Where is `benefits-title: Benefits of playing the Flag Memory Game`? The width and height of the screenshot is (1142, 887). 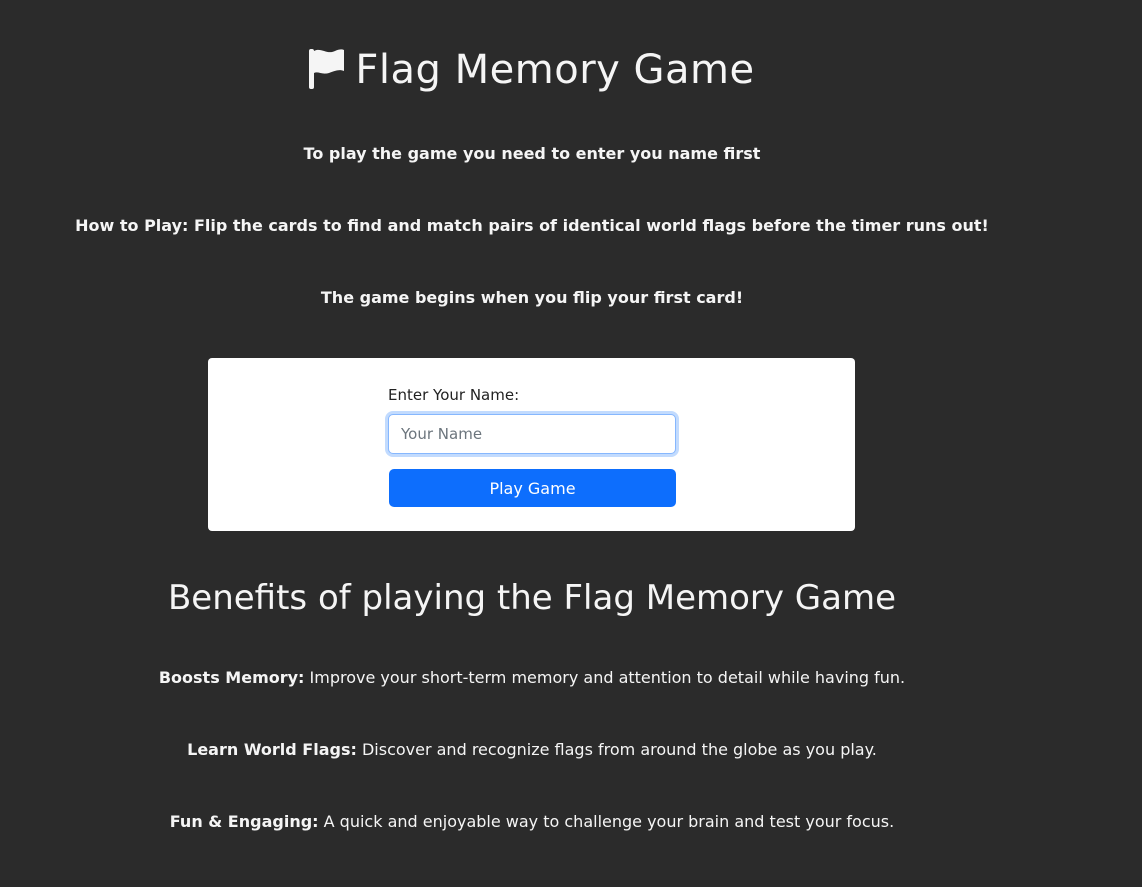
benefits-title: Benefits of playing the Flag Memory Game is located at coordinates (532, 598).